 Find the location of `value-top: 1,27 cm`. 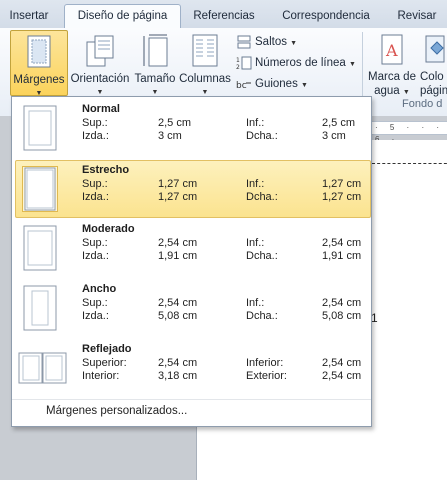

value-top: 1,27 cm is located at coordinates (178, 184).